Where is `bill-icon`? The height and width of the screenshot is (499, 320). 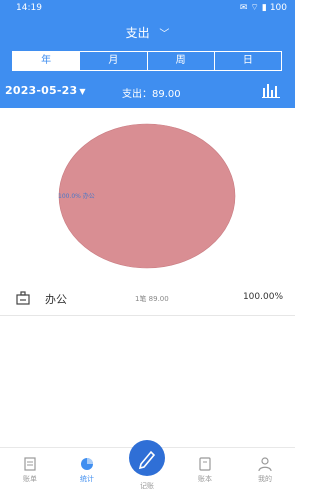
bill-icon is located at coordinates (30, 464).